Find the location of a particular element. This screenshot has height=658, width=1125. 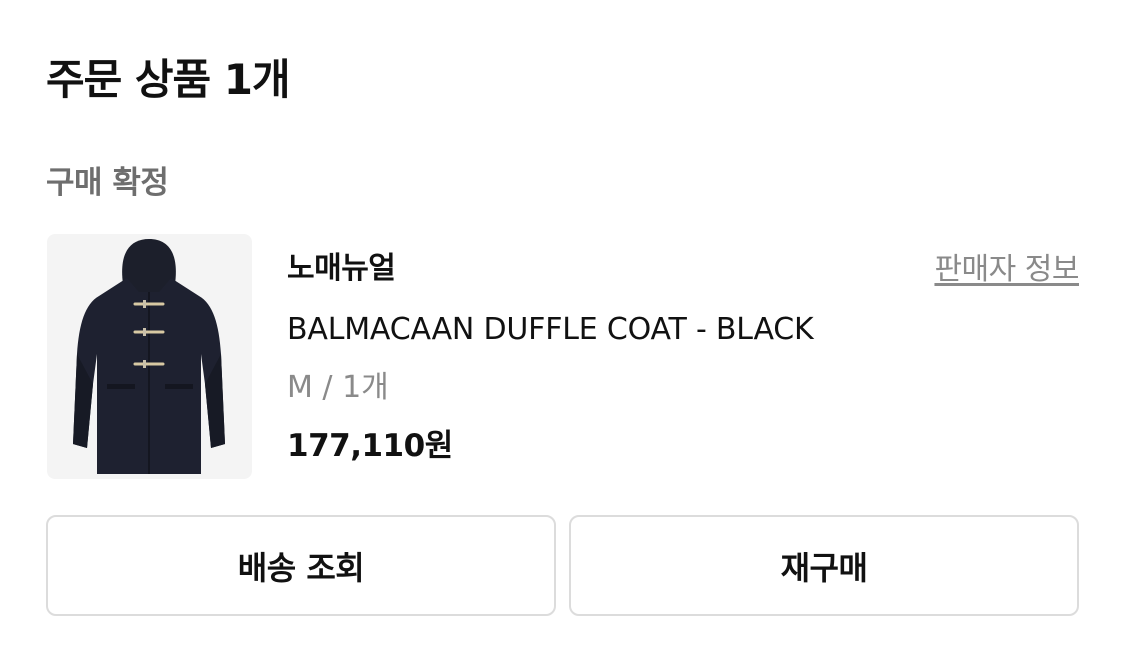

product-name: BALMACAAN DUFFLE COAT - BLACK is located at coordinates (550, 330).